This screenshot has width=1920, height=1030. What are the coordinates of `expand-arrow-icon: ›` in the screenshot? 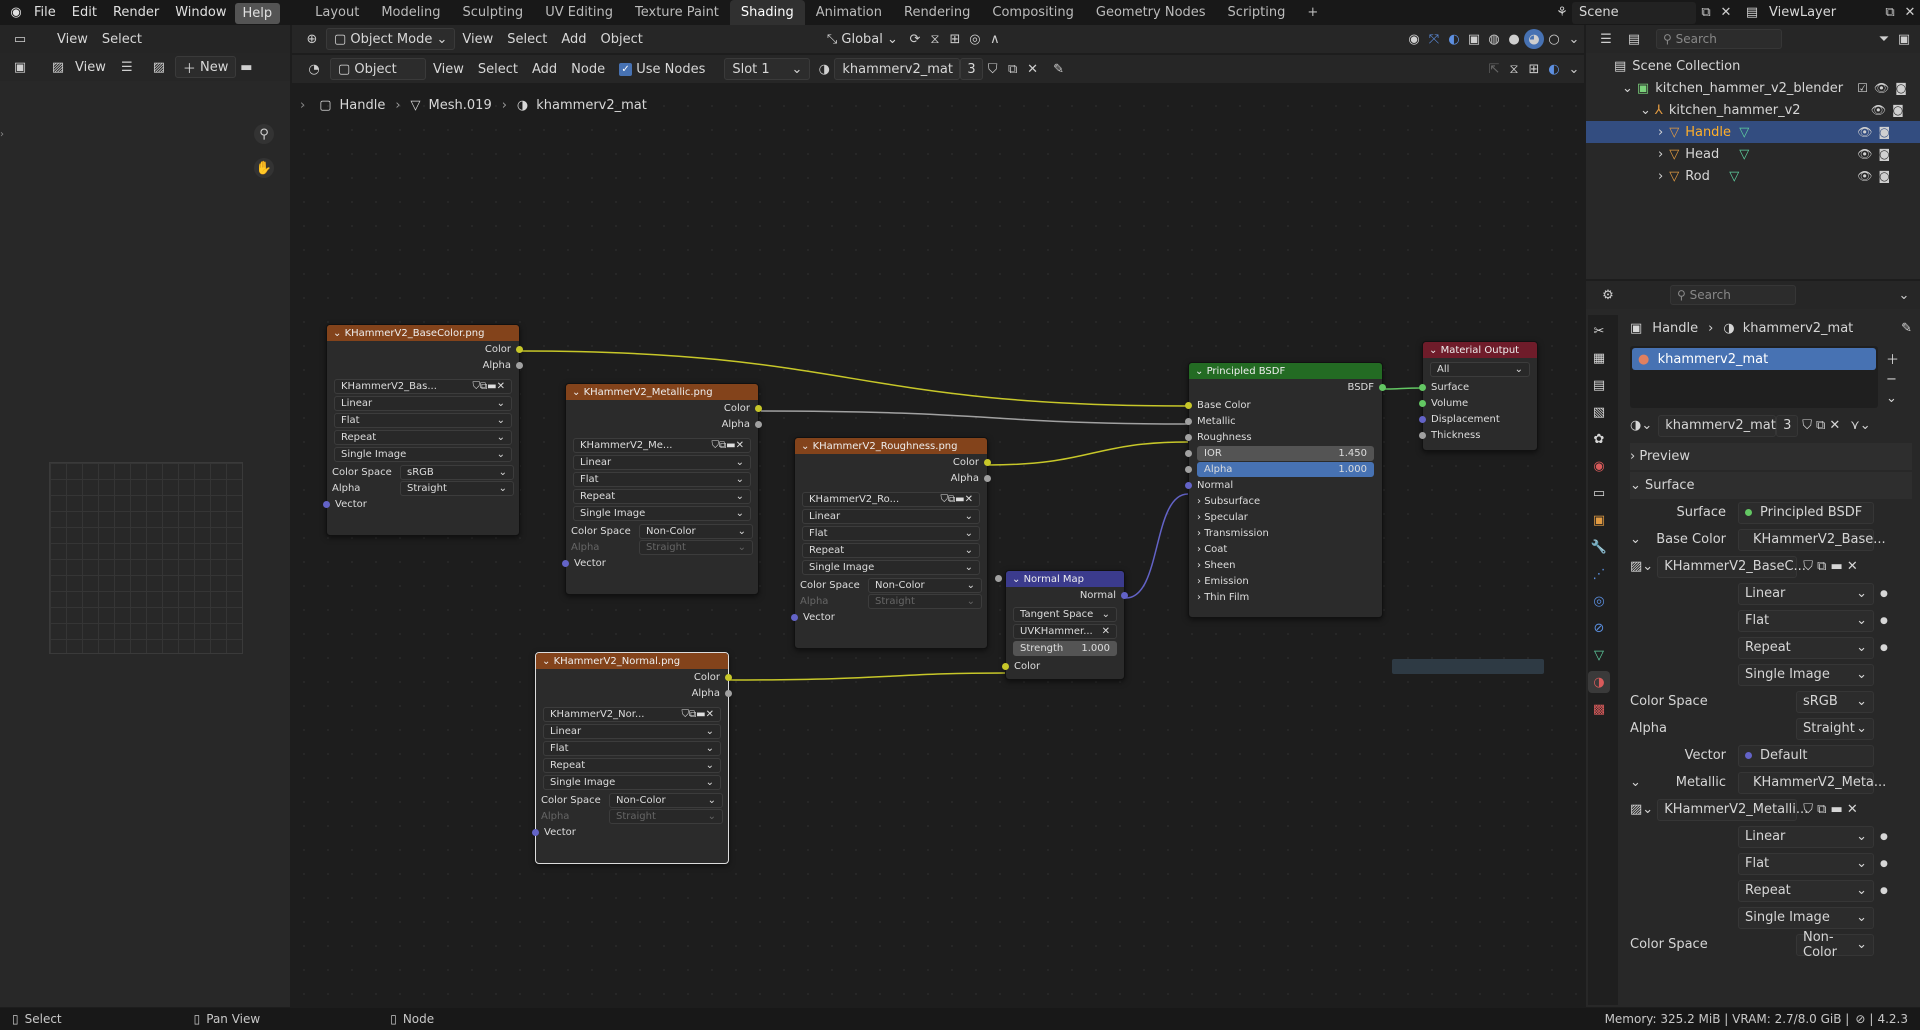 It's located at (2, 134).